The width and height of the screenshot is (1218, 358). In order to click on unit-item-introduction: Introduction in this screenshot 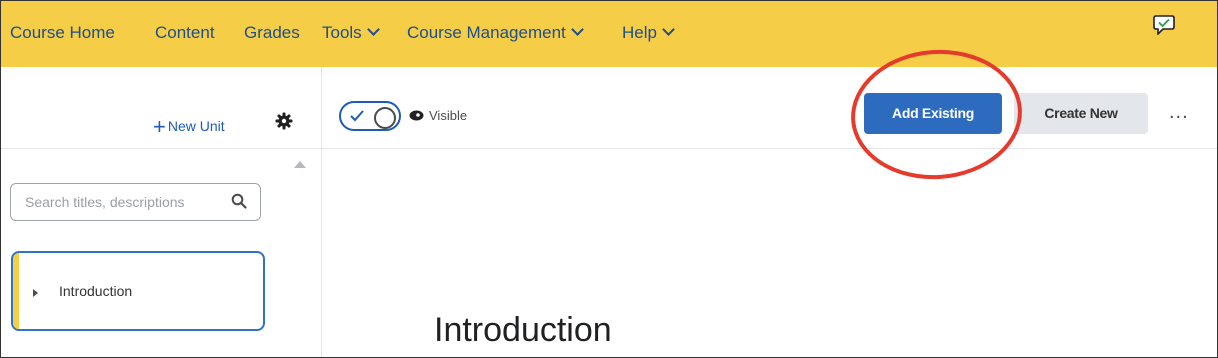, I will do `click(138, 291)`.